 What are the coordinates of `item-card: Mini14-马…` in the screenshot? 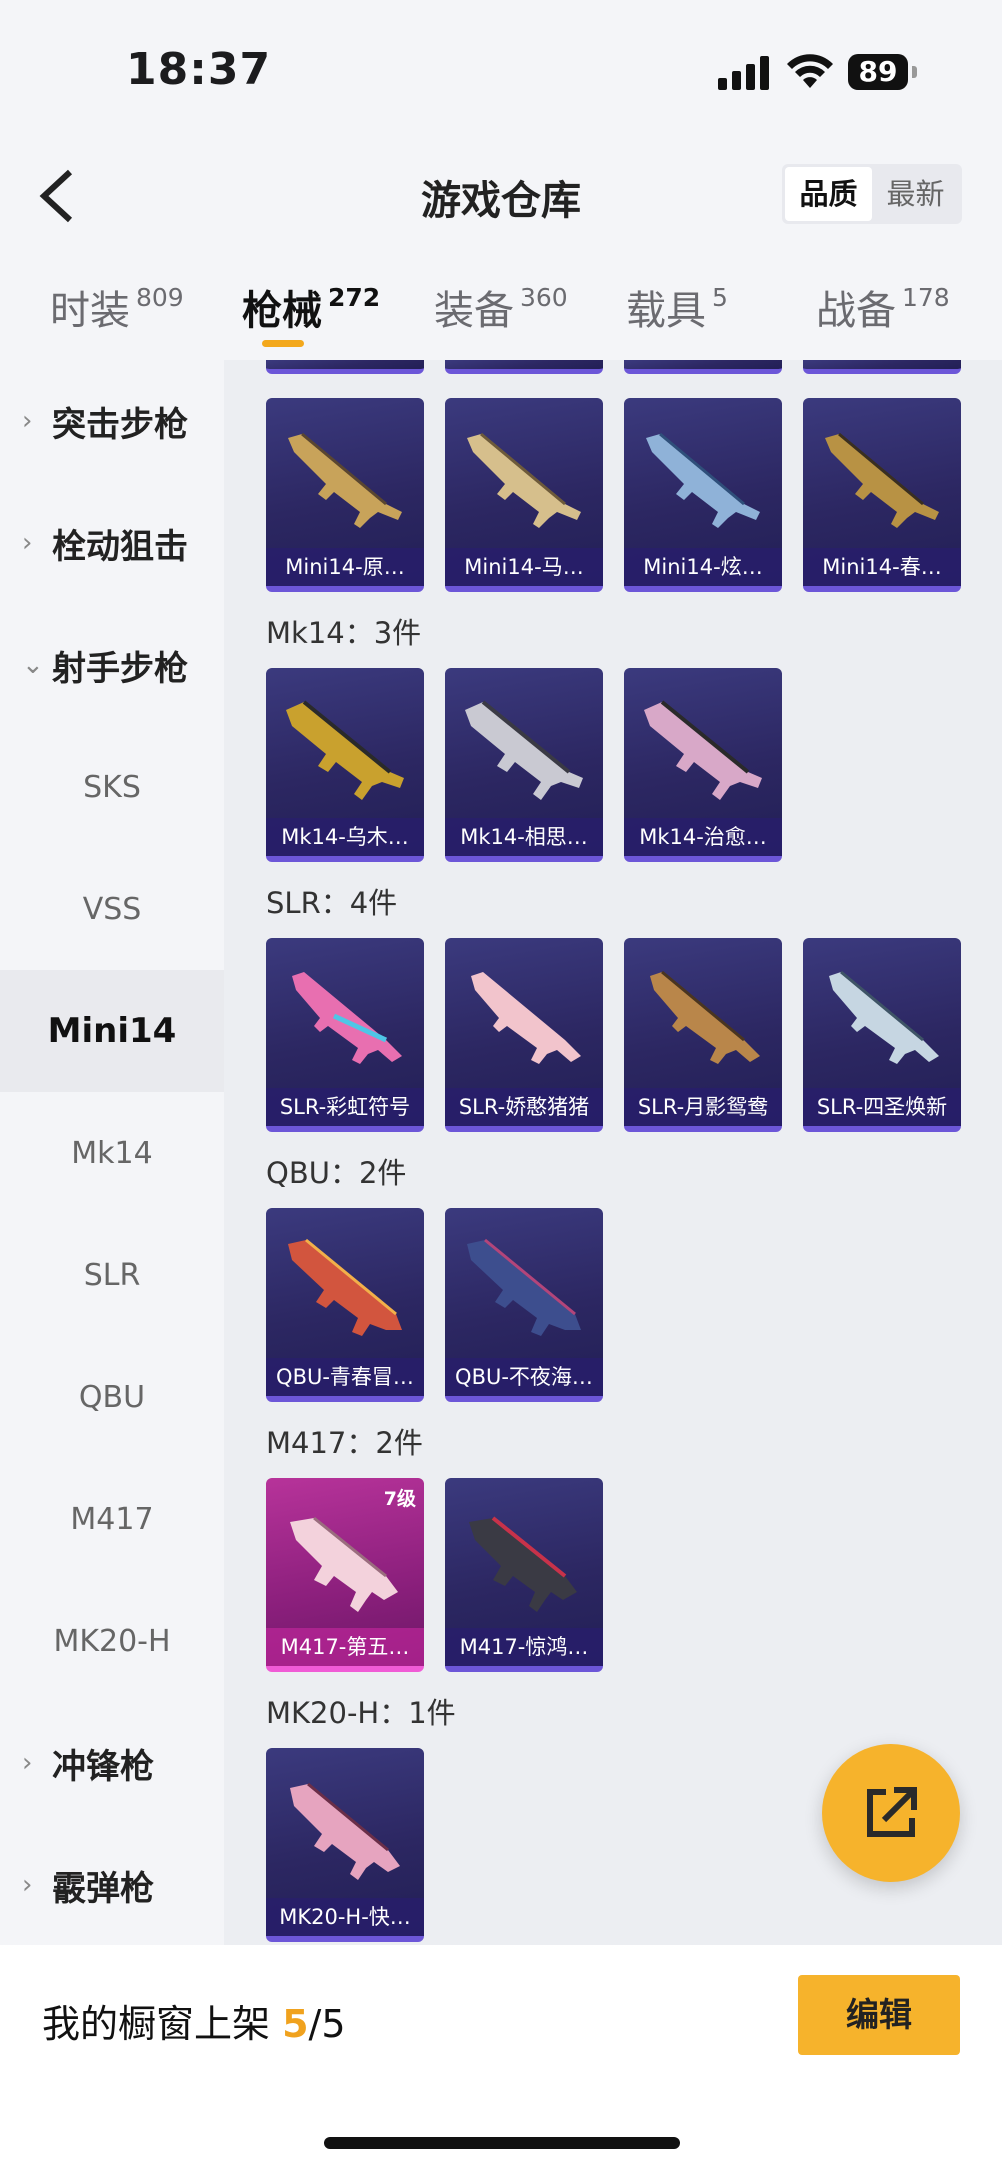 It's located at (524, 495).